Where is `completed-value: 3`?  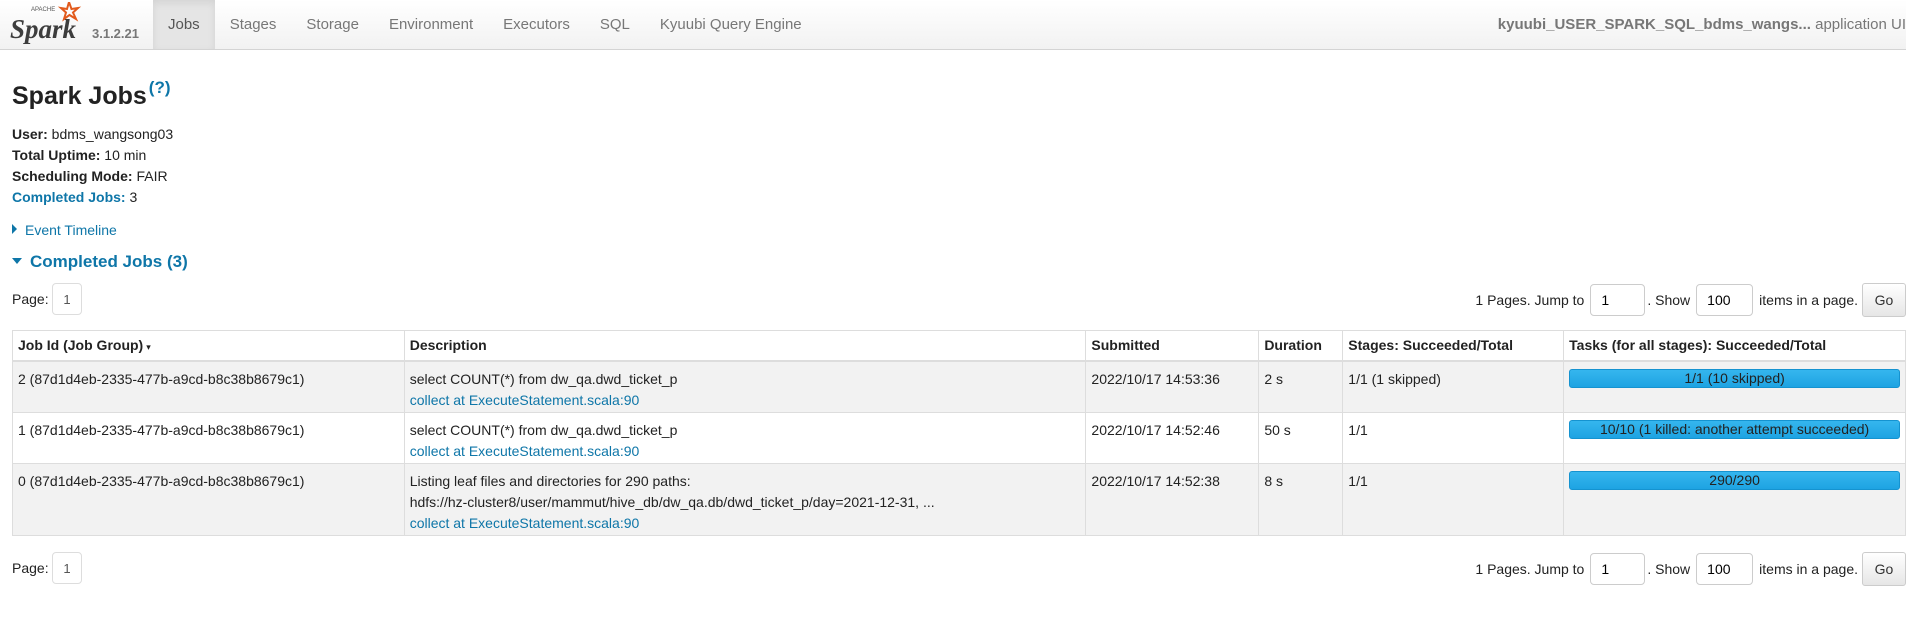 completed-value: 3 is located at coordinates (131, 197).